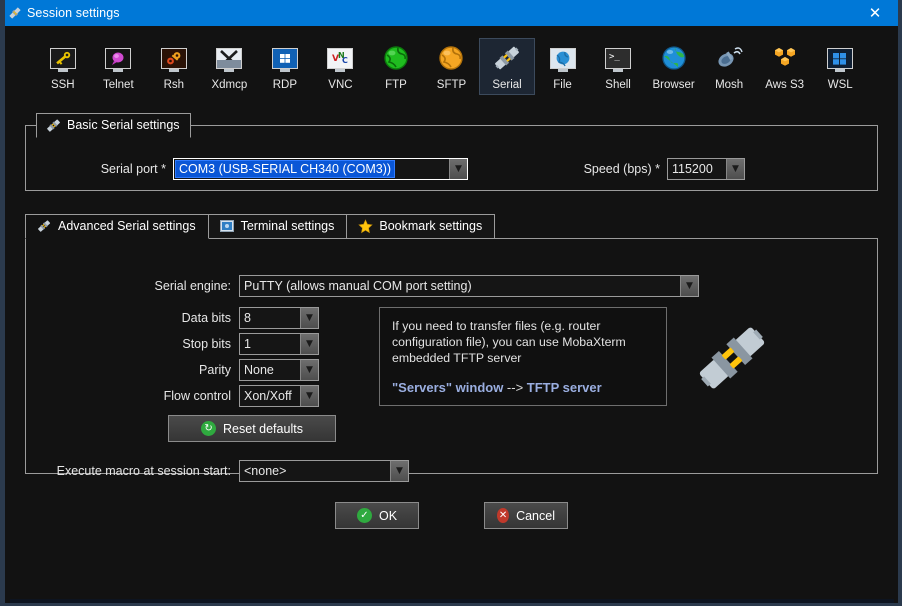  What do you see at coordinates (452, 601) in the screenshot?
I see `bottom-cutoff-strip` at bounding box center [452, 601].